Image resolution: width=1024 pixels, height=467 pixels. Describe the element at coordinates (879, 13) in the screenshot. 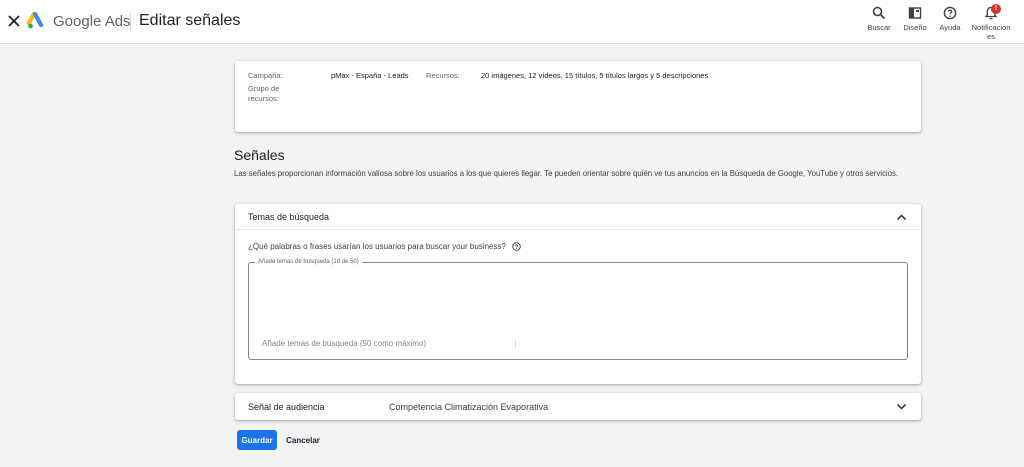

I see `search-icon` at that location.